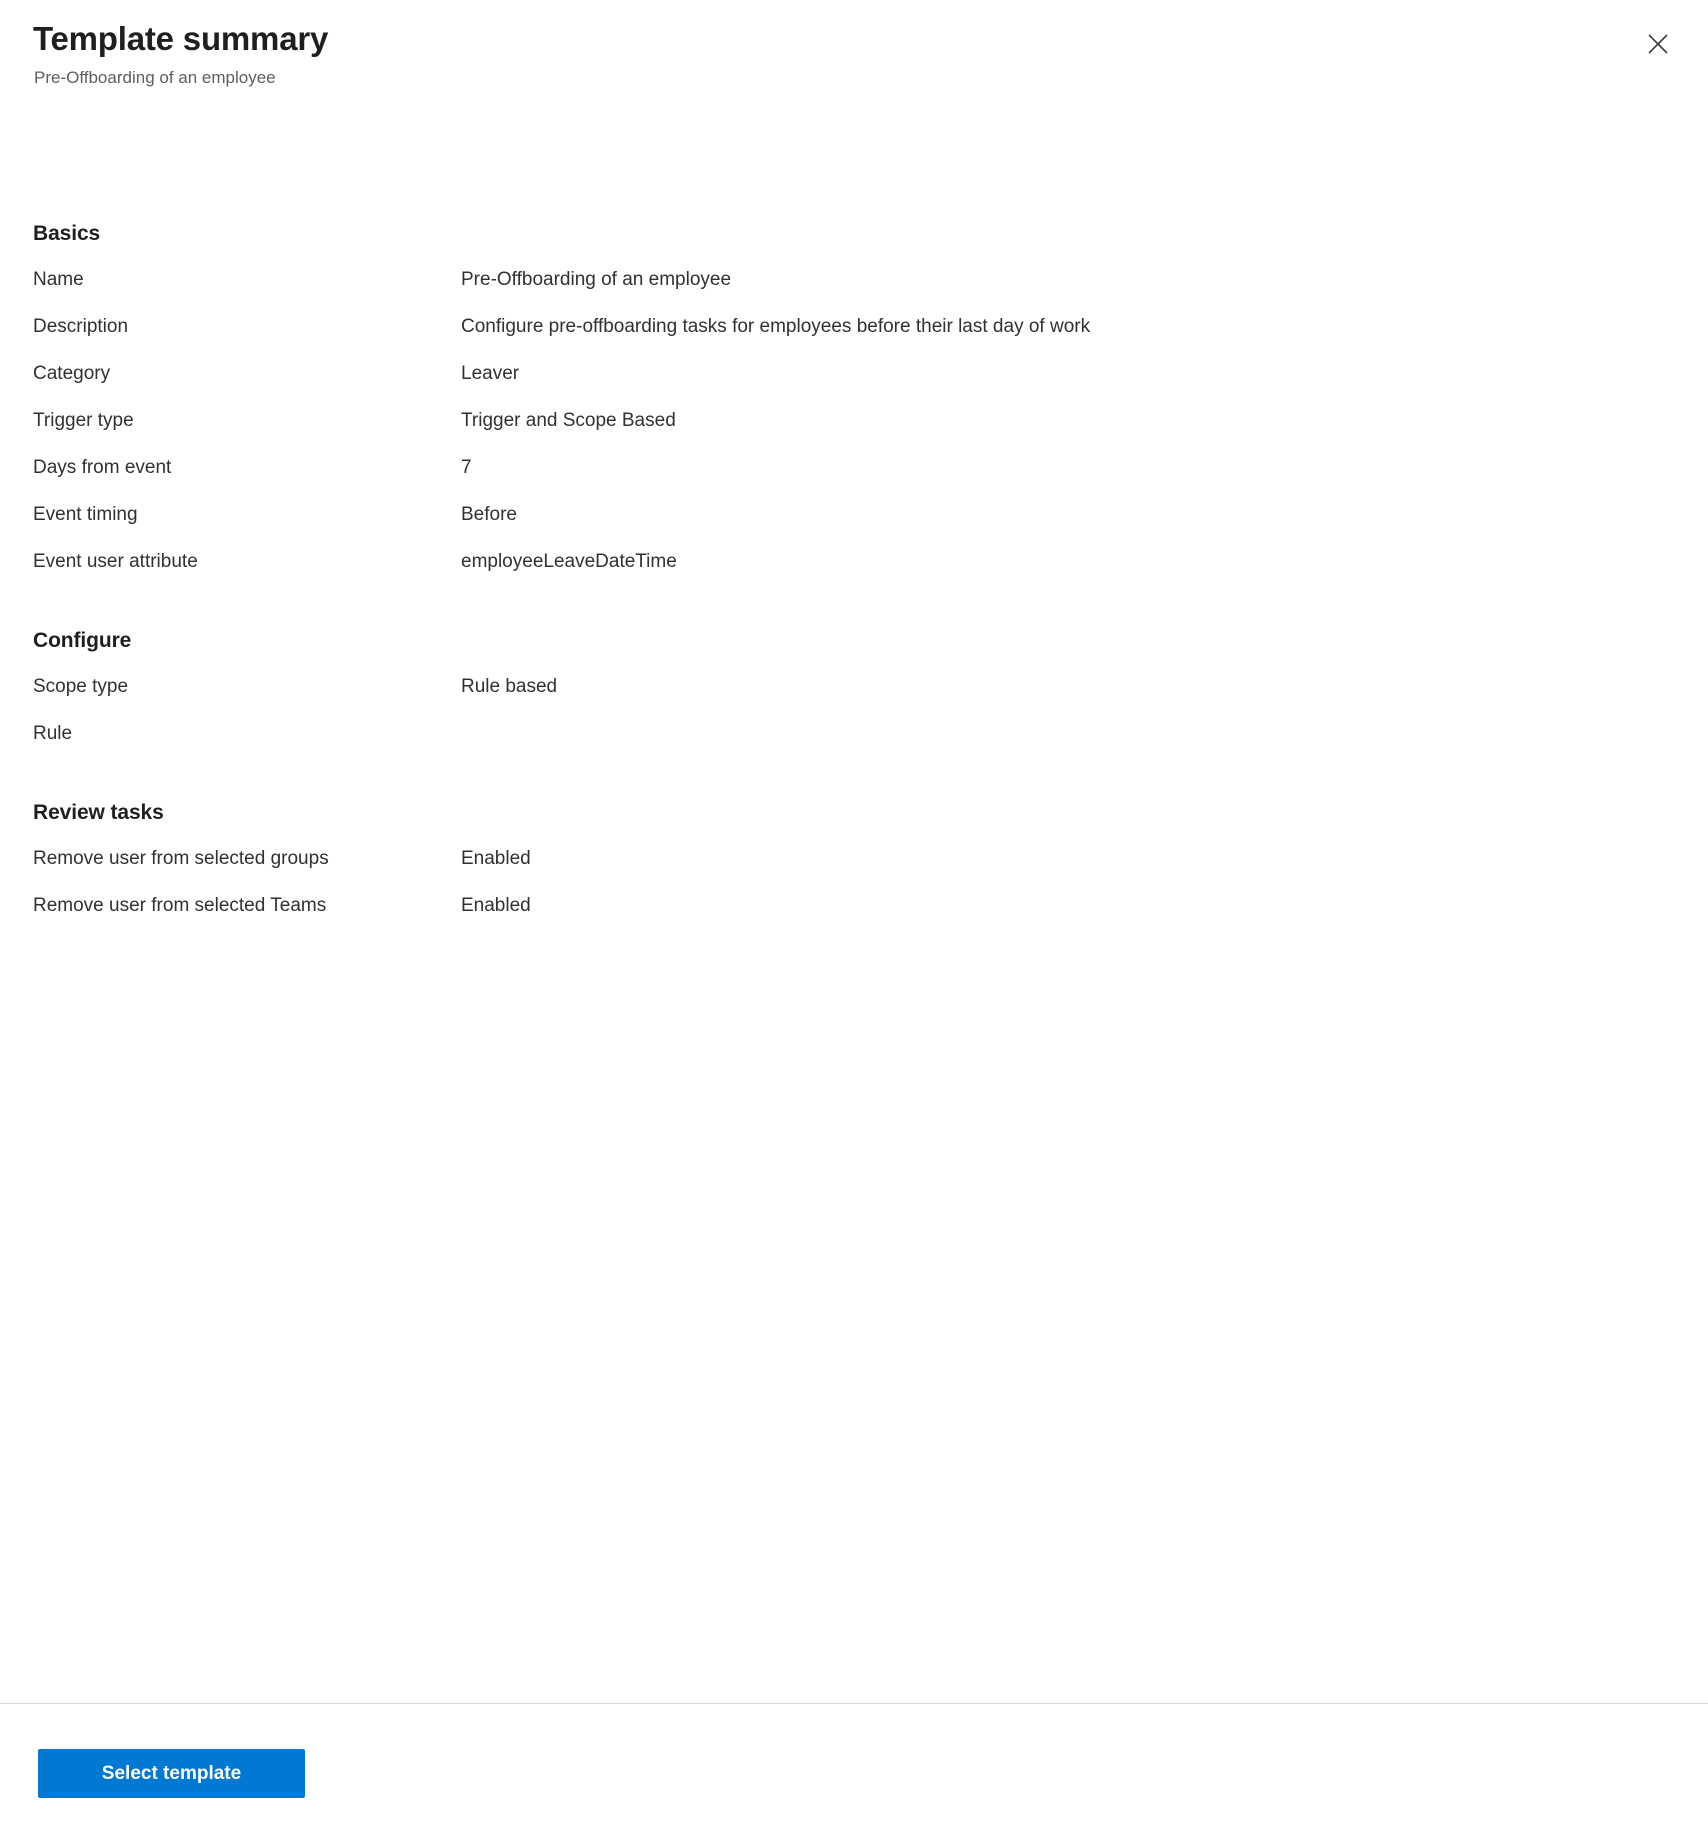  I want to click on section-configure: Configure Scope type Rule based Rule, so click(854, 697).